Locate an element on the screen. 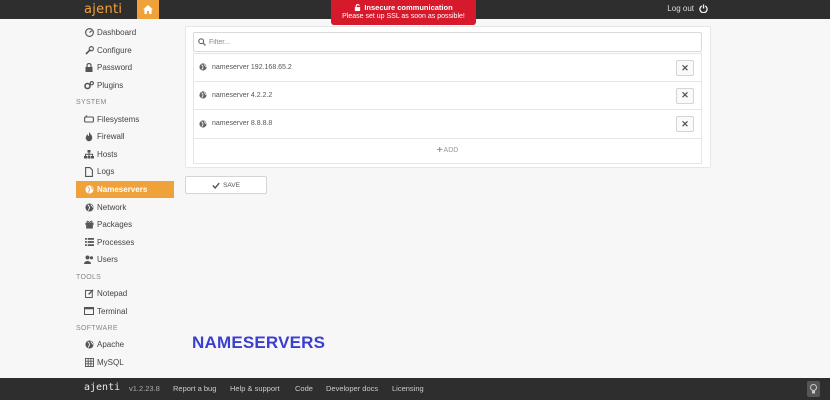 The image size is (830, 400). sidebar-item-label: Filesystems is located at coordinates (118, 119).